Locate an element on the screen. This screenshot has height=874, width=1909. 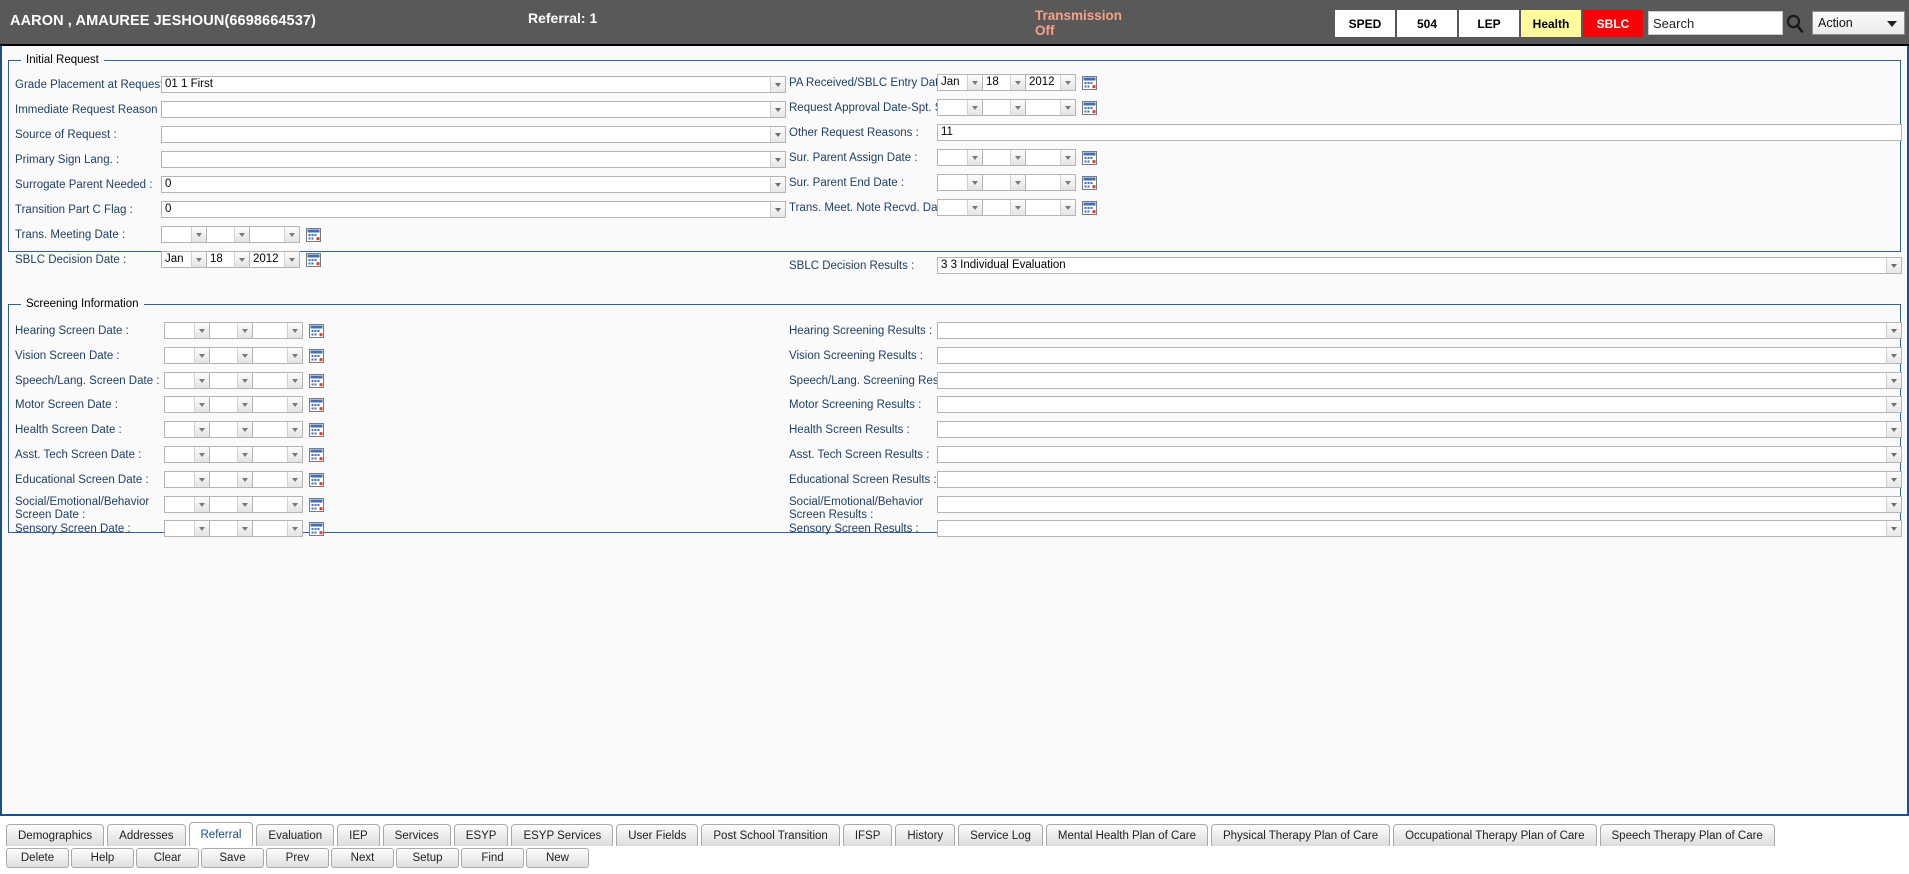
tab-demographics: Demographics is located at coordinates (55, 835).